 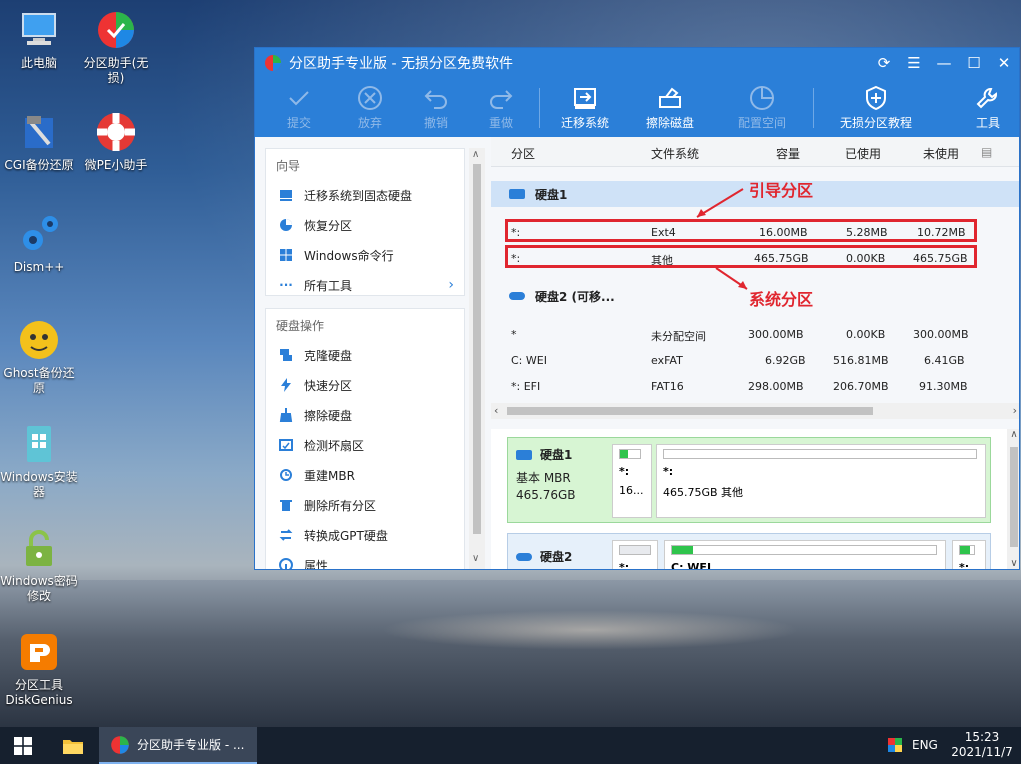 I want to click on broom-icon, so click(x=286, y=415).